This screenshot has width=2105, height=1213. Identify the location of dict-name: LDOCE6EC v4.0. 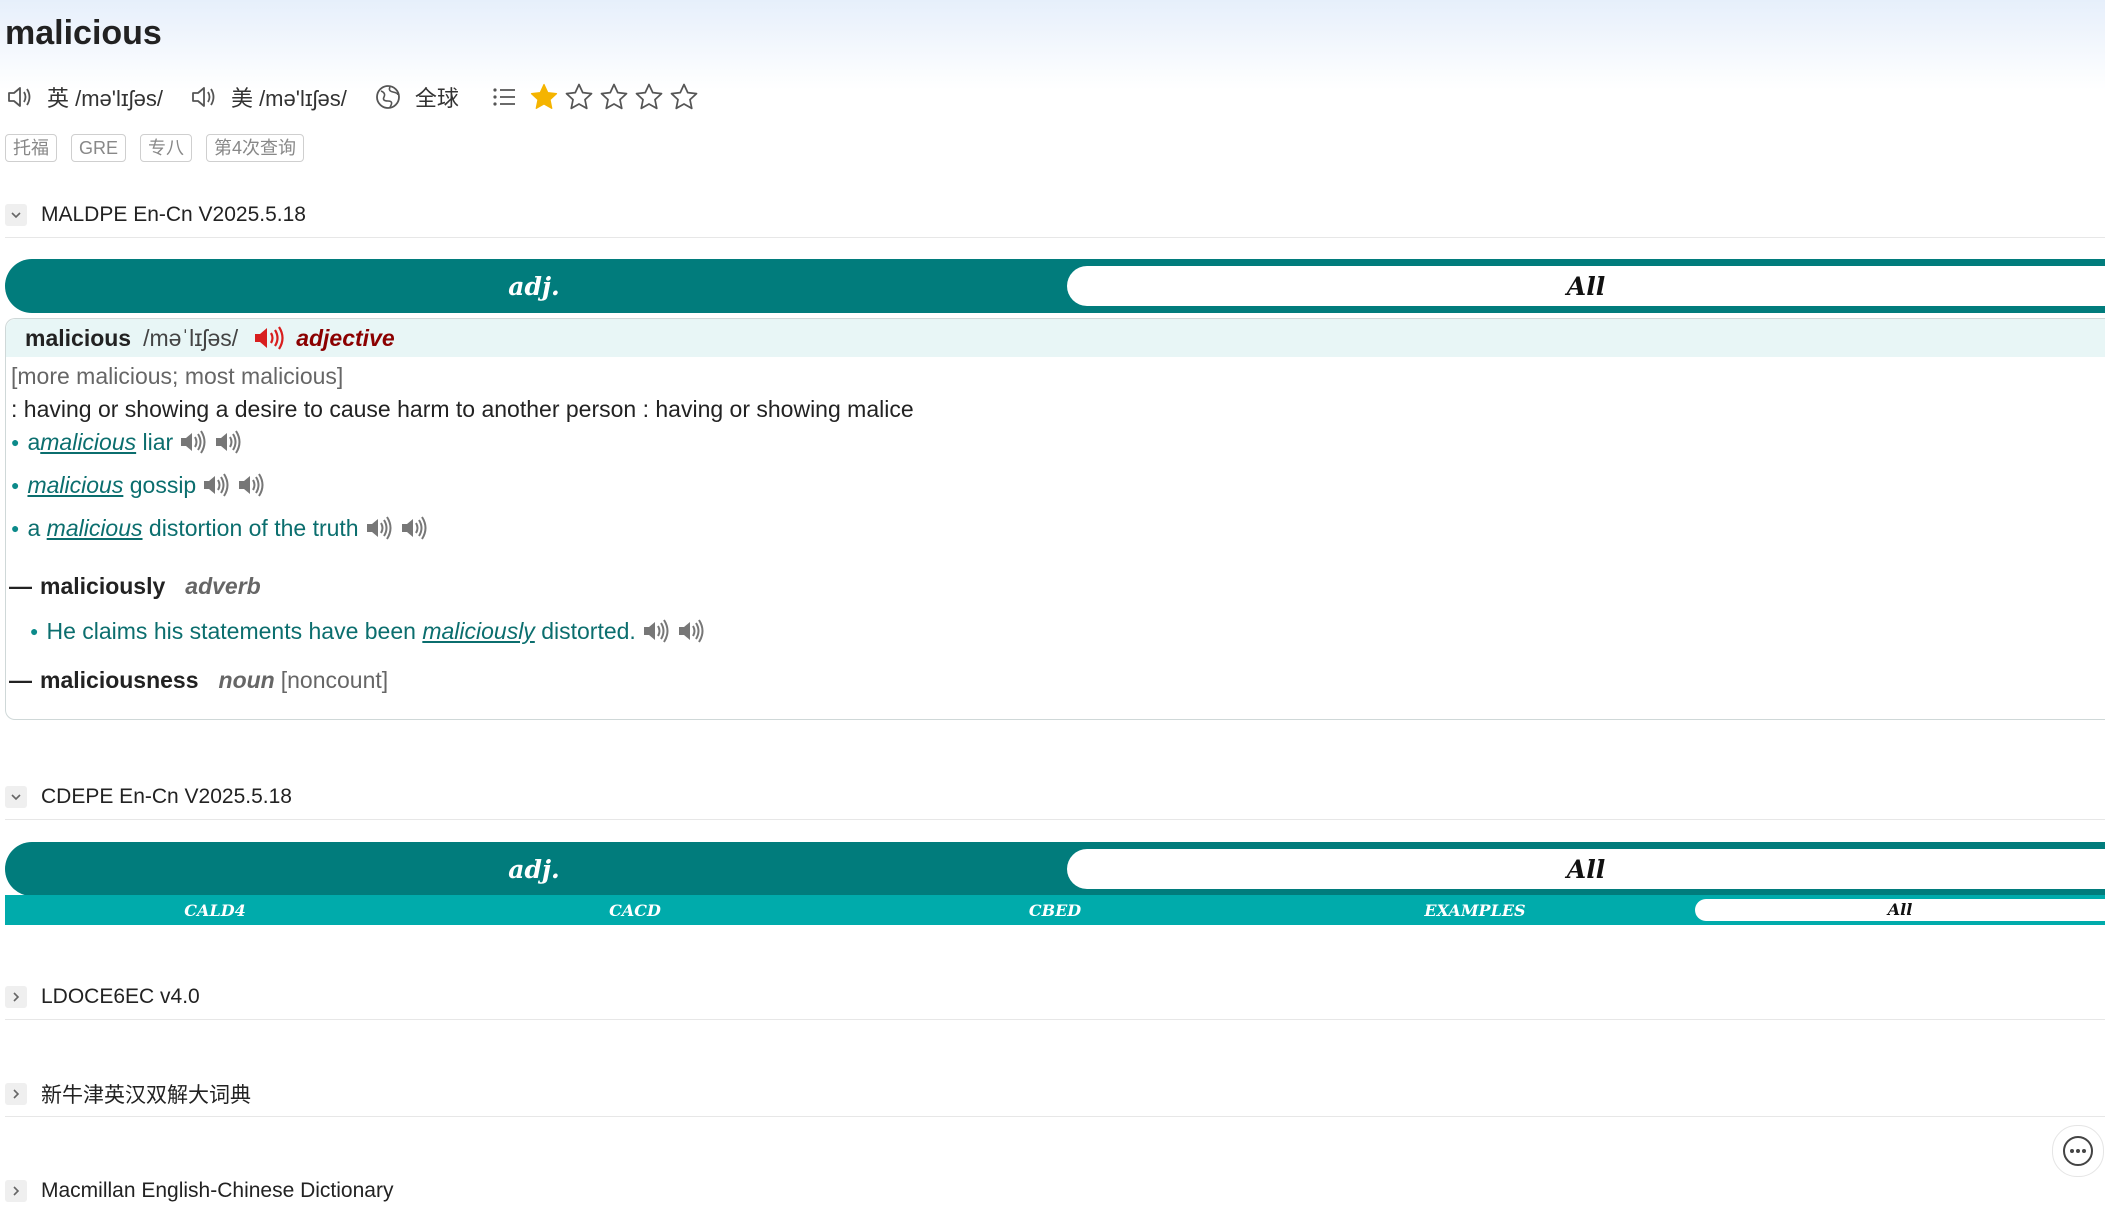
(120, 996).